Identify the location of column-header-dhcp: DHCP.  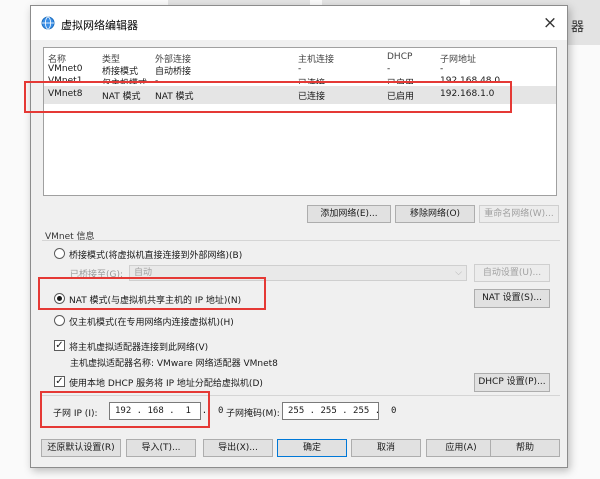
(399, 57).